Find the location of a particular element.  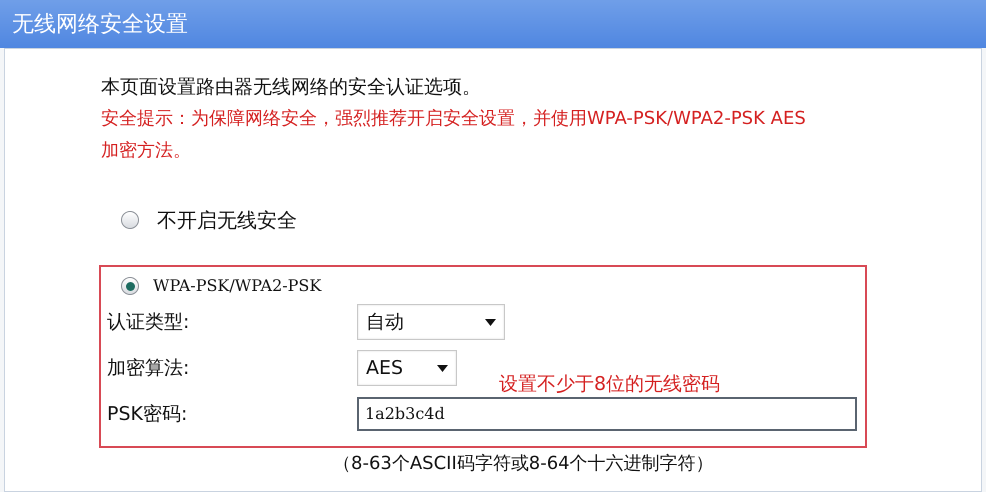

security-tip: 安全提示：为保障网络安全，强烈推荐开启安全设置，并使用WPA-PSK/WPA2-PSK AES加密方法。 is located at coordinates (454, 135).